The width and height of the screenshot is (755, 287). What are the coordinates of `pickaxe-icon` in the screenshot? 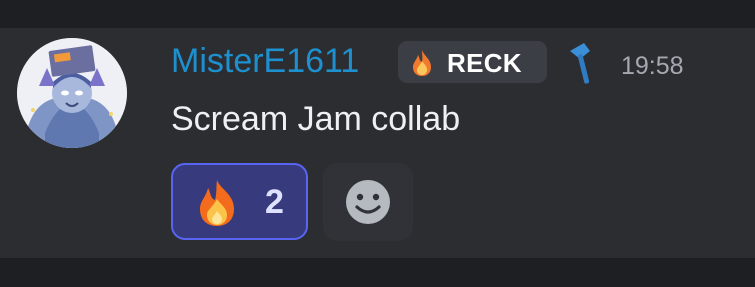 It's located at (583, 64).